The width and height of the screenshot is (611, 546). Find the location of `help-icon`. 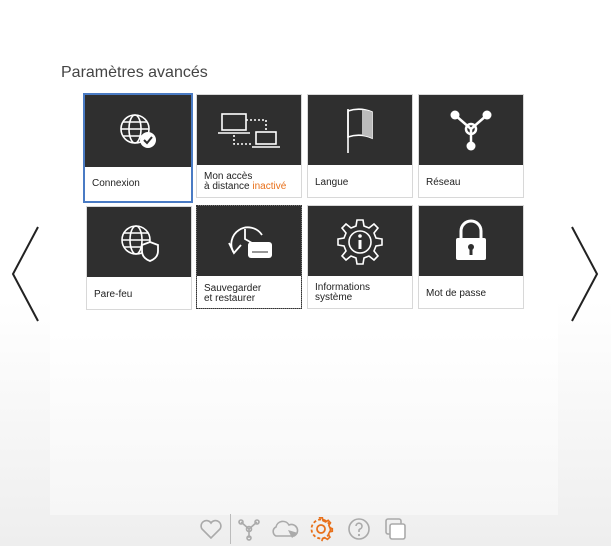

help-icon is located at coordinates (359, 529).